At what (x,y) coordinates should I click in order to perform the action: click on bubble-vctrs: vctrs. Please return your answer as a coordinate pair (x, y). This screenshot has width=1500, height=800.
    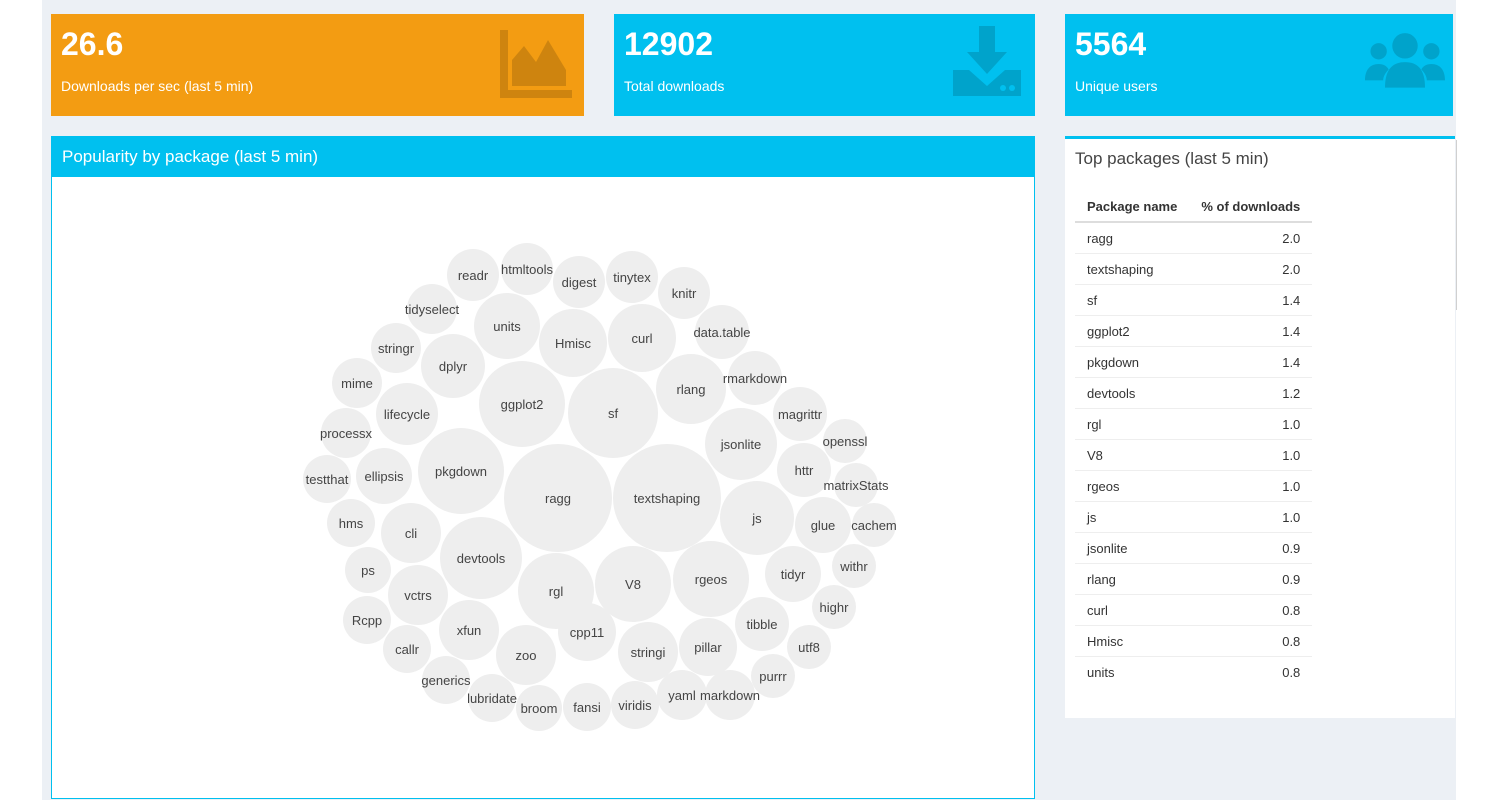
    Looking at the image, I should click on (418, 595).